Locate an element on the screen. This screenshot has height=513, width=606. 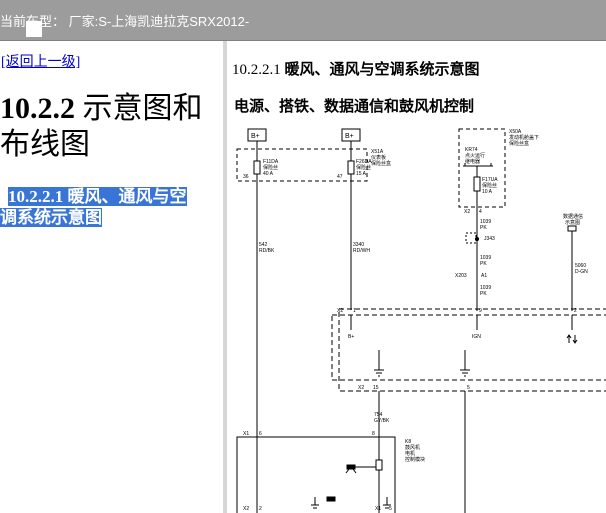
diagram-subtitle: 电源、搭铁、数据通信和鼓风机控制 is located at coordinates (354, 107).